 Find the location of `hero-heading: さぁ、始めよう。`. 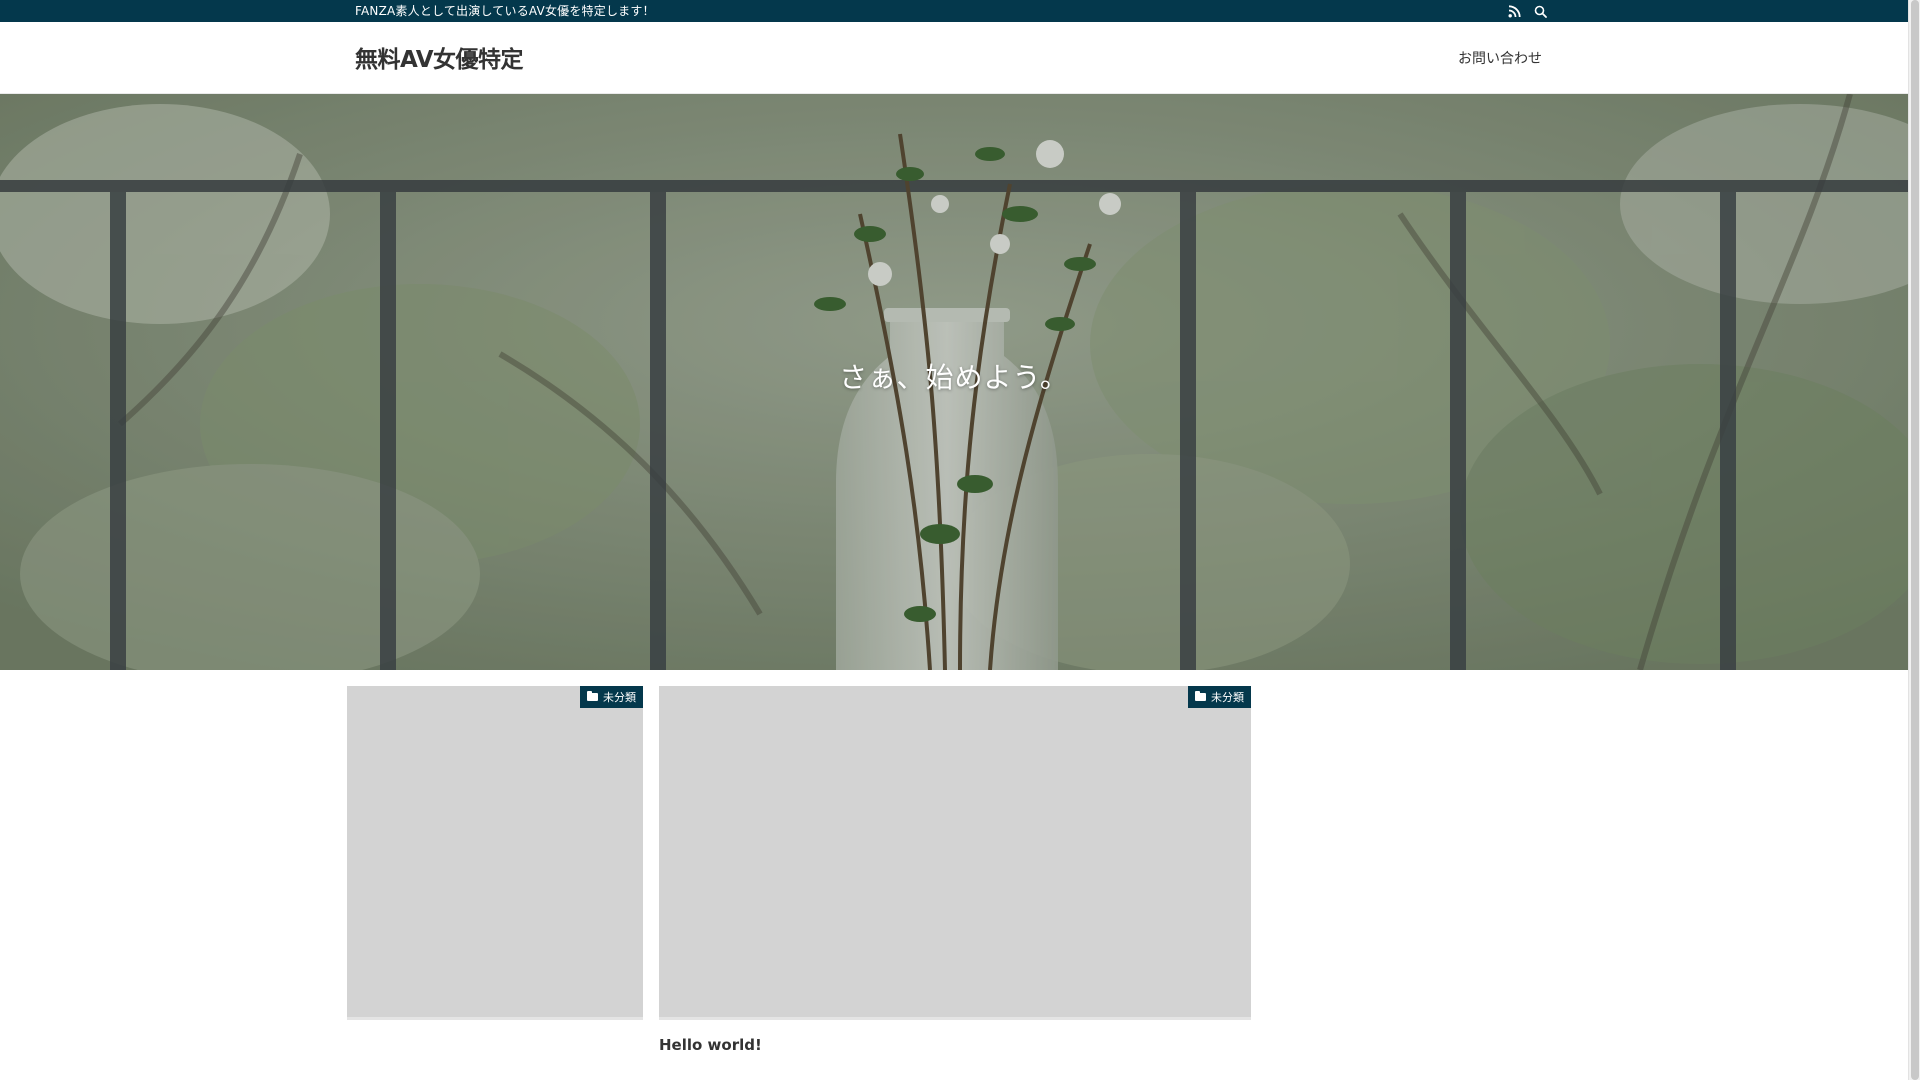

hero-heading: さぁ、始めよう。 is located at coordinates (954, 377).